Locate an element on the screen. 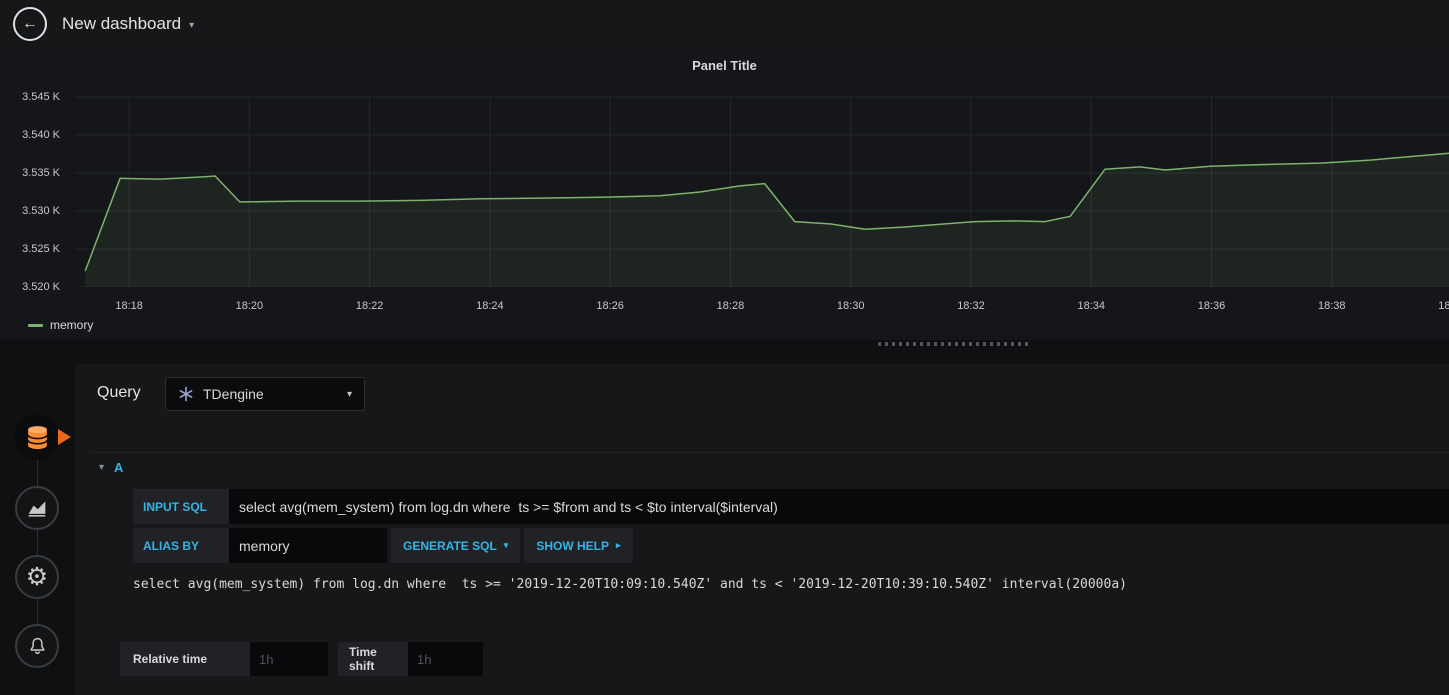  series-color-dash-icon is located at coordinates (35, 325).